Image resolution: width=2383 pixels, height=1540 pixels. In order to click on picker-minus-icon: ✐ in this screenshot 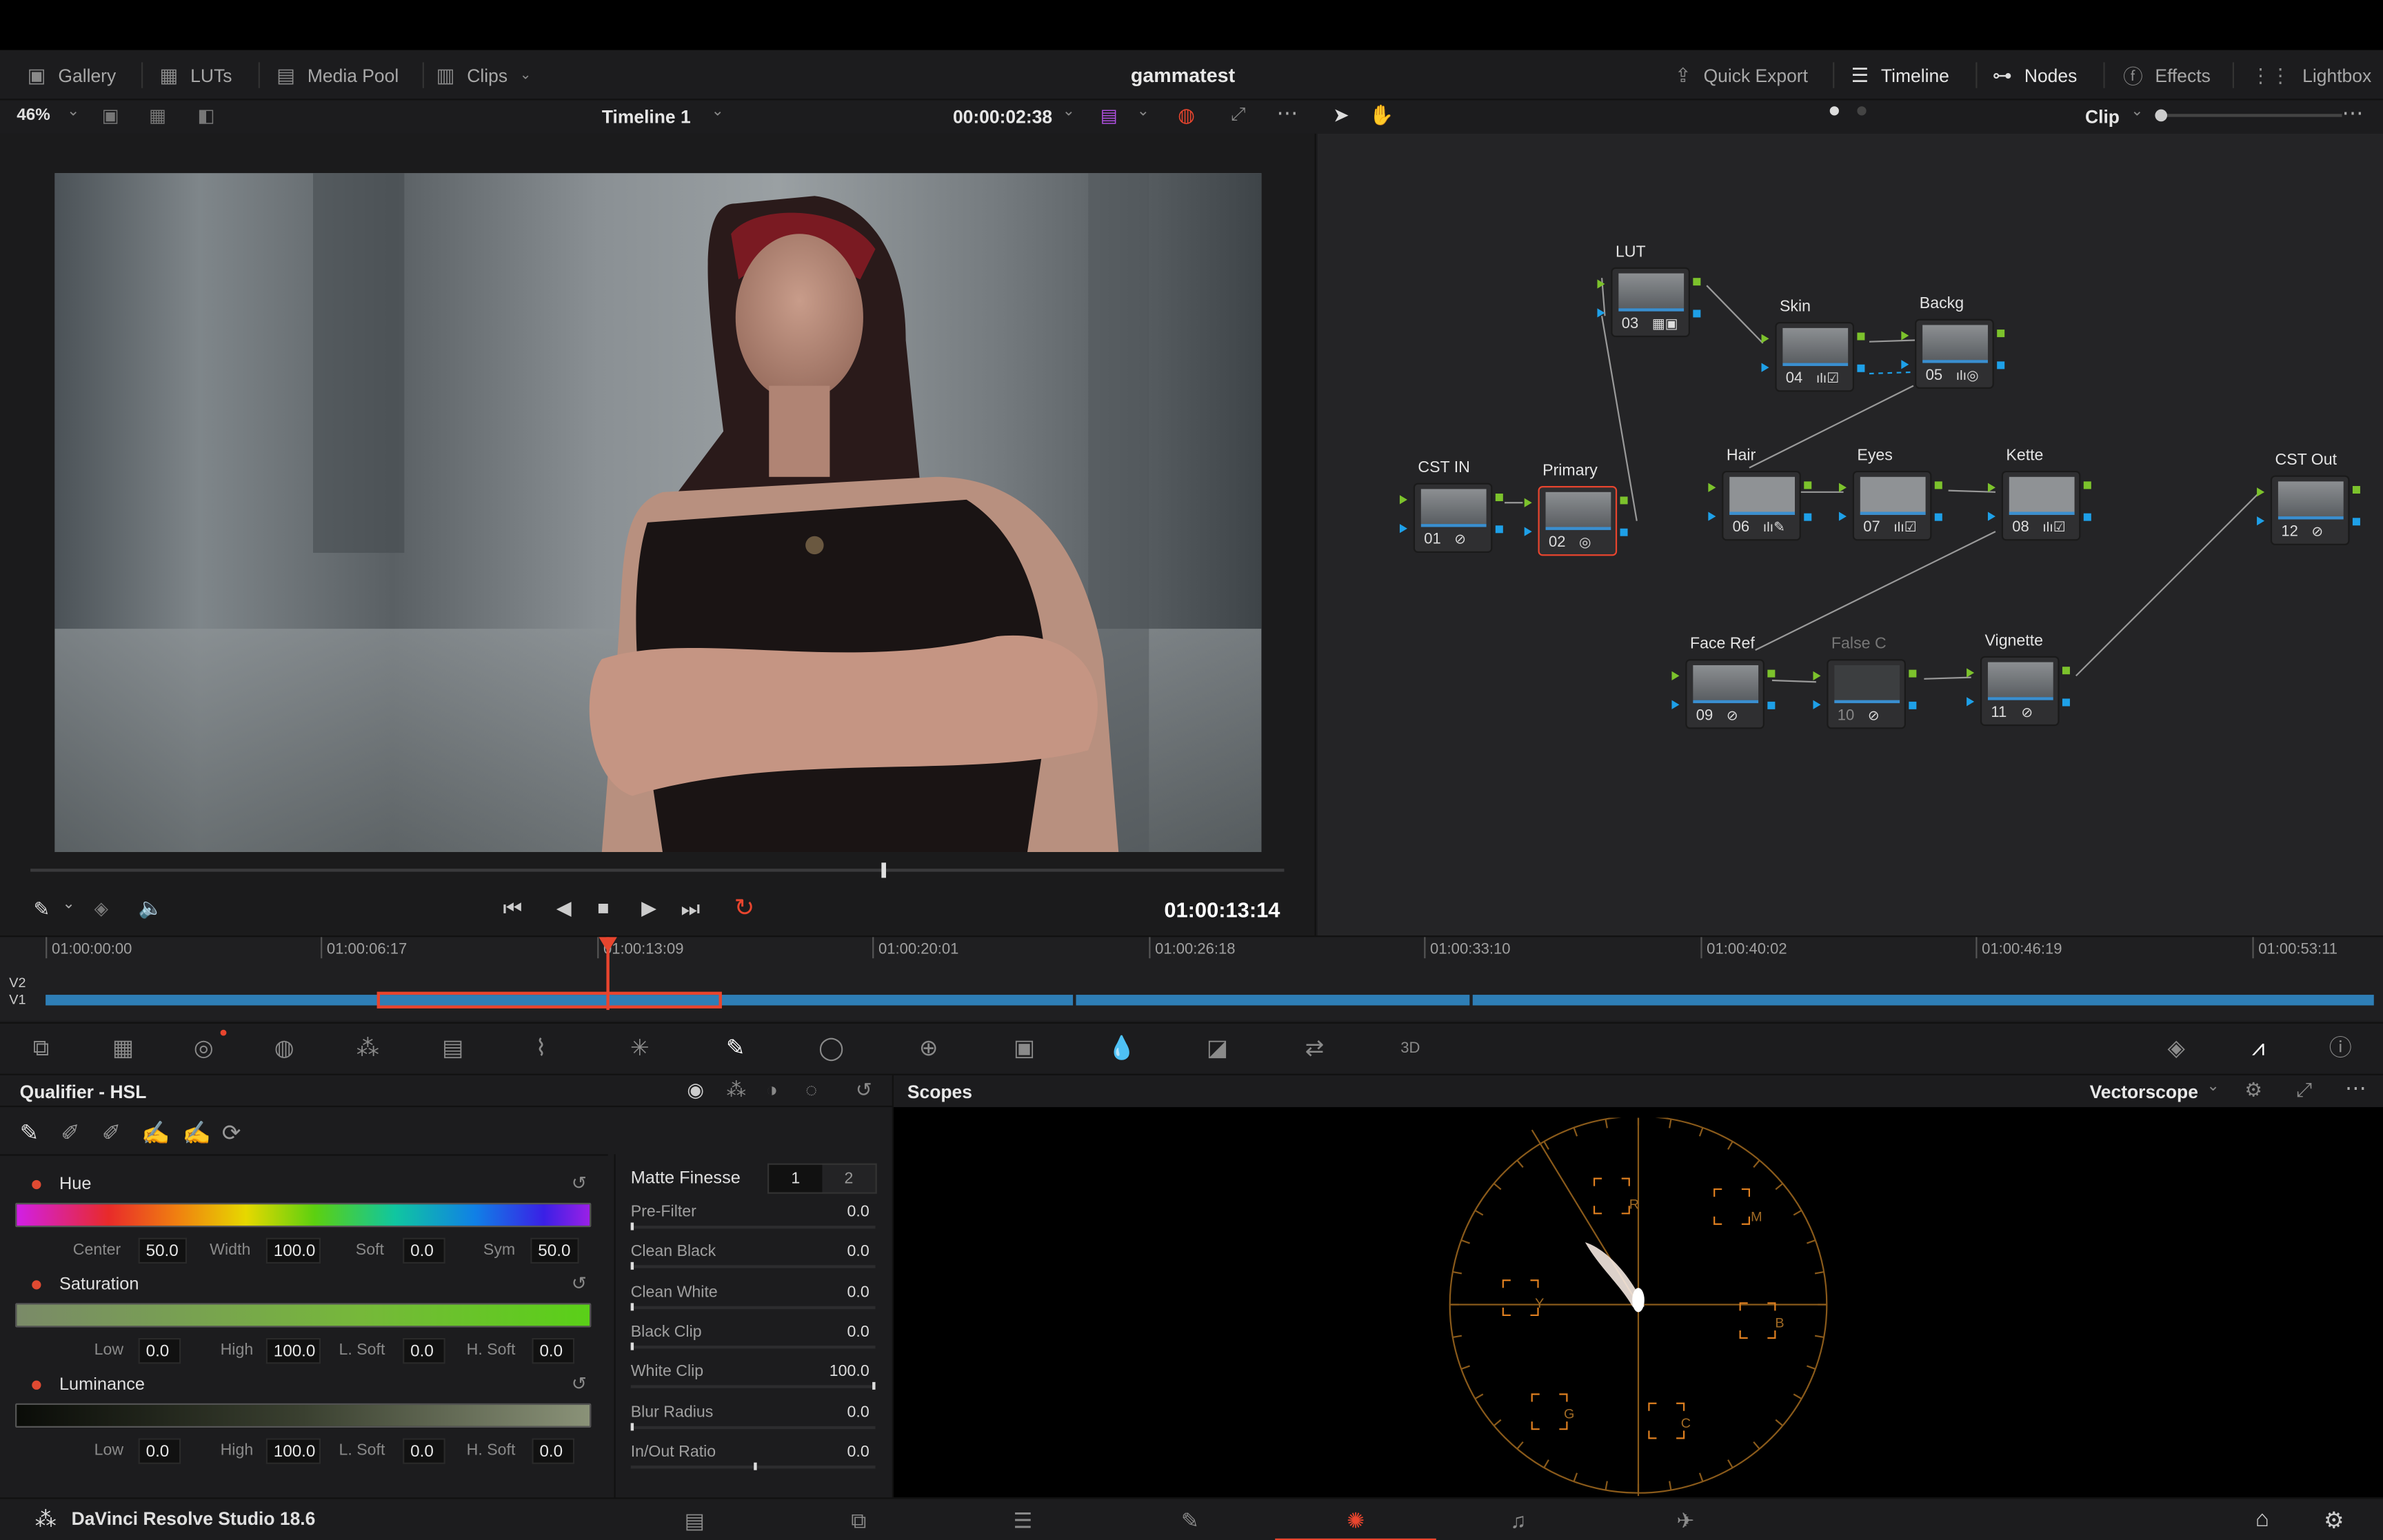, I will do `click(70, 1133)`.